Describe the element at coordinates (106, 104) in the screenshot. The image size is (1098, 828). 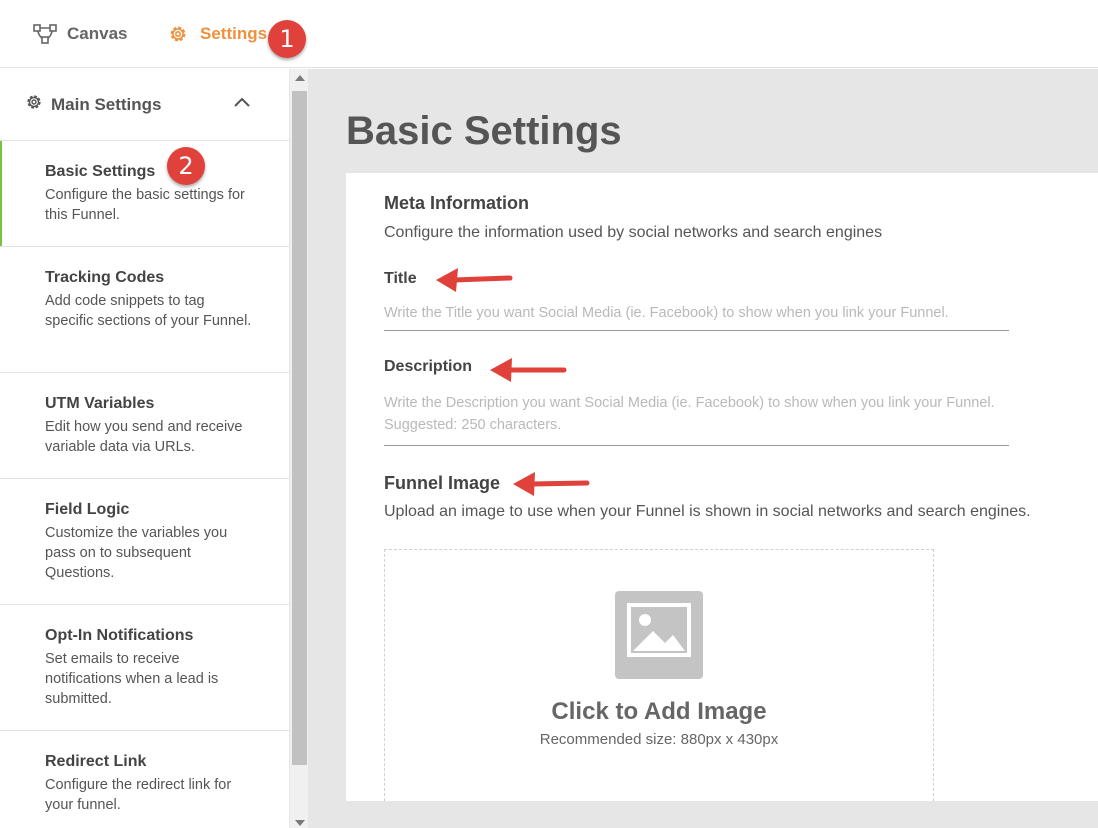
I see `sidebar-header-label: Main Settings` at that location.